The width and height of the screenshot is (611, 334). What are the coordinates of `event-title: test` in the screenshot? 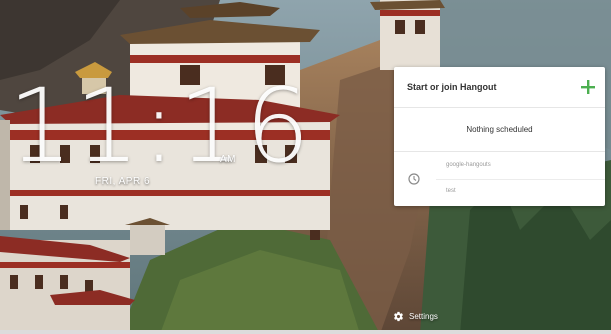 It's located at (451, 191).